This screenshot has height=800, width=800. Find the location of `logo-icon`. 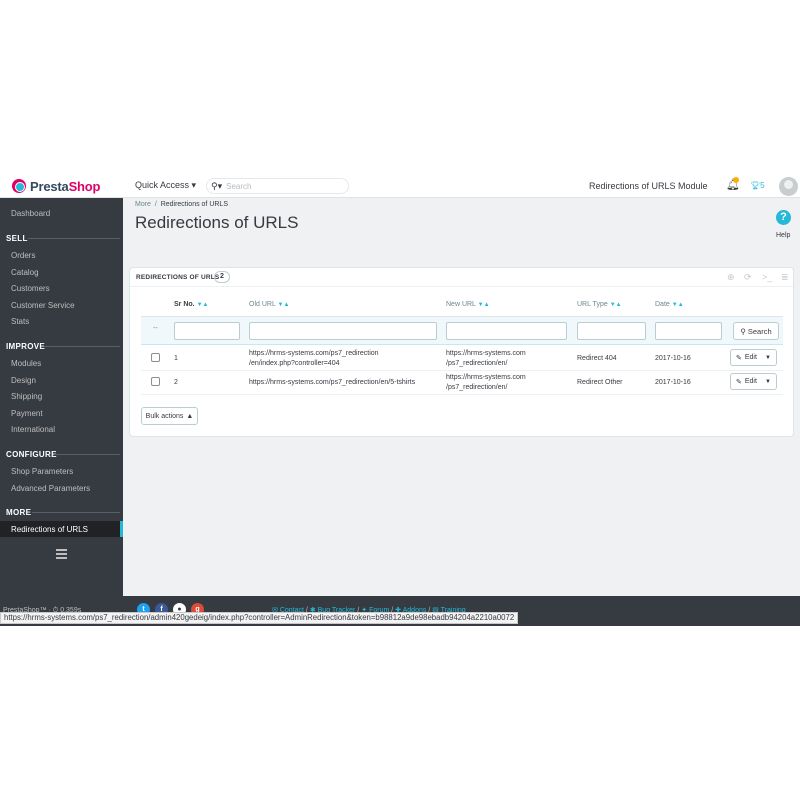

logo-icon is located at coordinates (19, 186).